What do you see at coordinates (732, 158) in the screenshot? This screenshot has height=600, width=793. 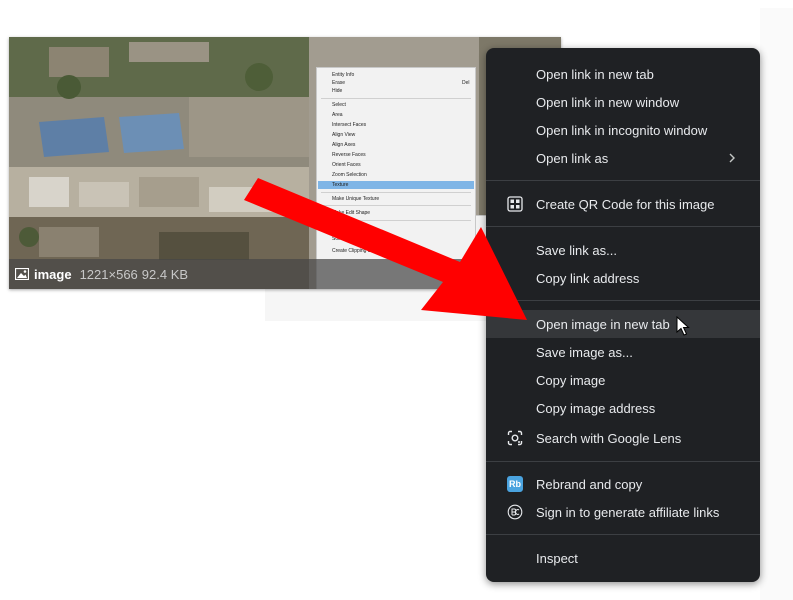 I see `chevron-right-icon` at bounding box center [732, 158].